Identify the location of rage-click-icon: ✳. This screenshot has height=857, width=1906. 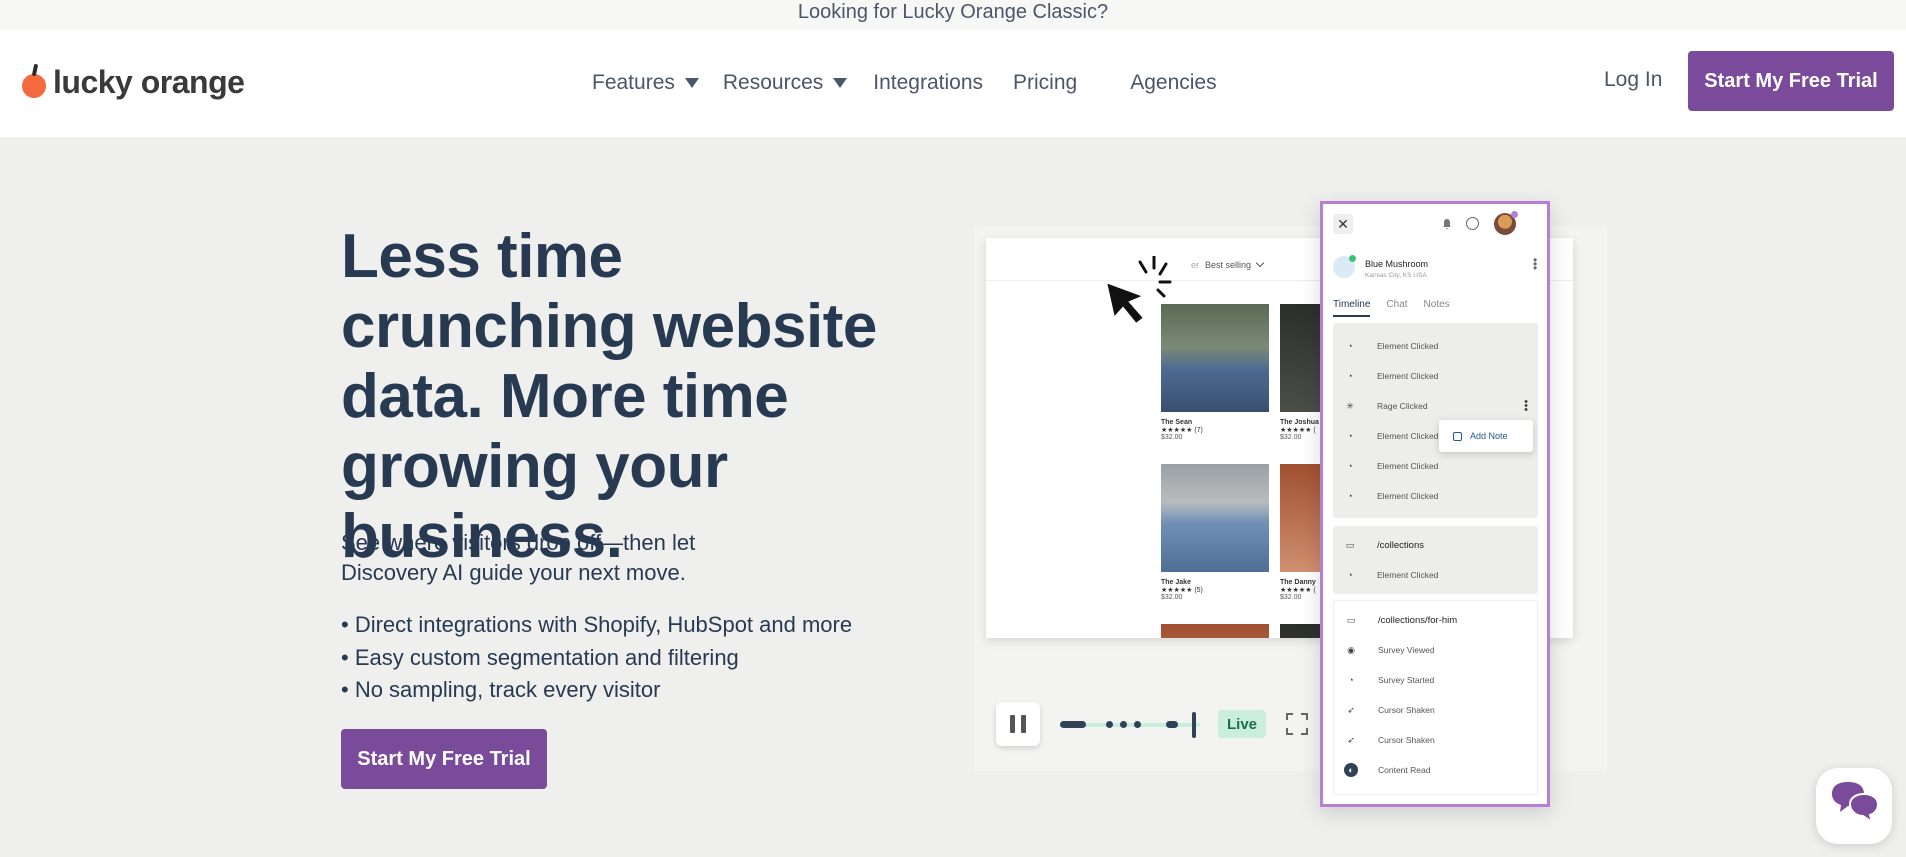
(1350, 405).